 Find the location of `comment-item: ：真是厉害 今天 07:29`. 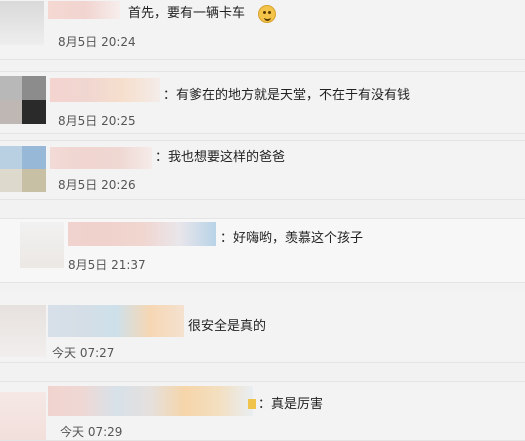

comment-item: ：真是厉害 今天 07:29 is located at coordinates (262, 411).